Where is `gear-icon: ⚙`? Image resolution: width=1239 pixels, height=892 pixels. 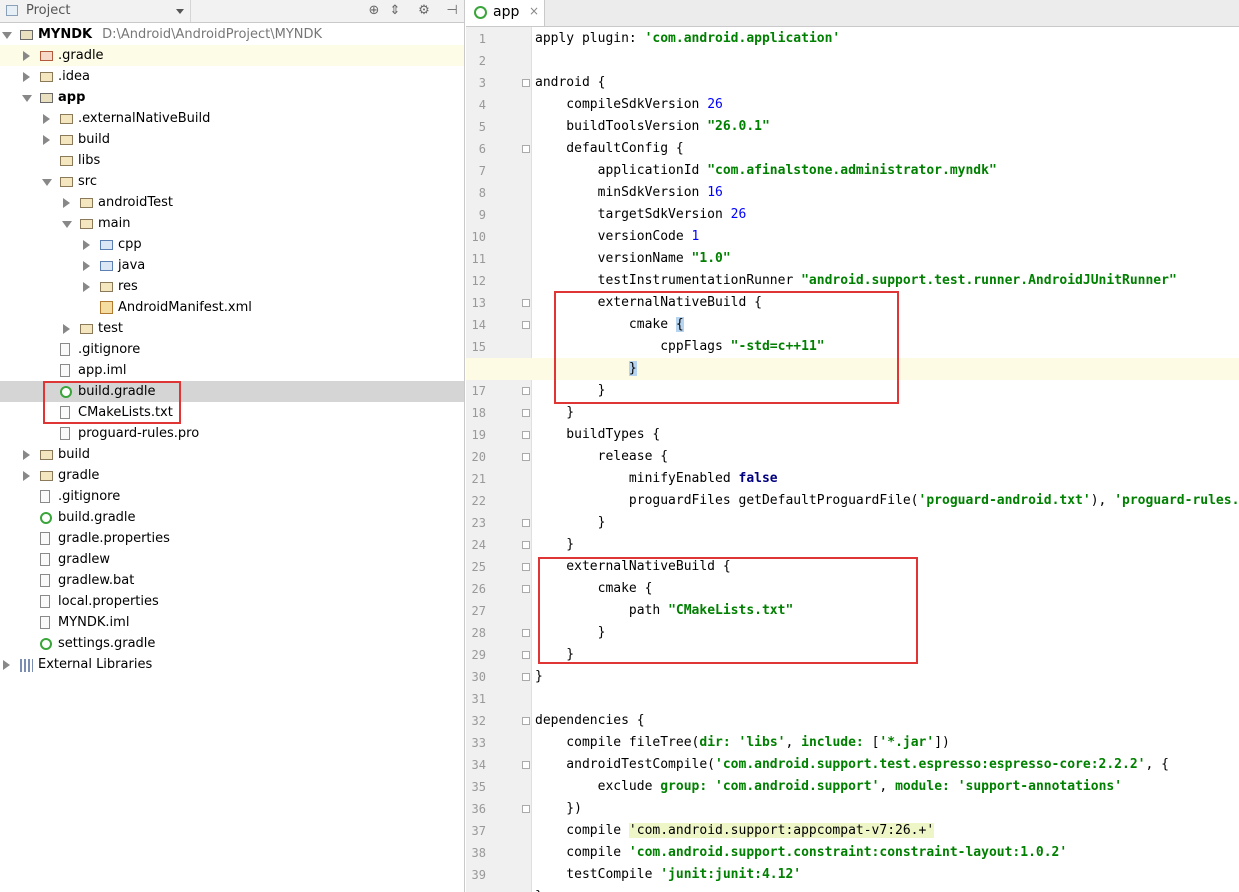 gear-icon: ⚙ is located at coordinates (424, 11).